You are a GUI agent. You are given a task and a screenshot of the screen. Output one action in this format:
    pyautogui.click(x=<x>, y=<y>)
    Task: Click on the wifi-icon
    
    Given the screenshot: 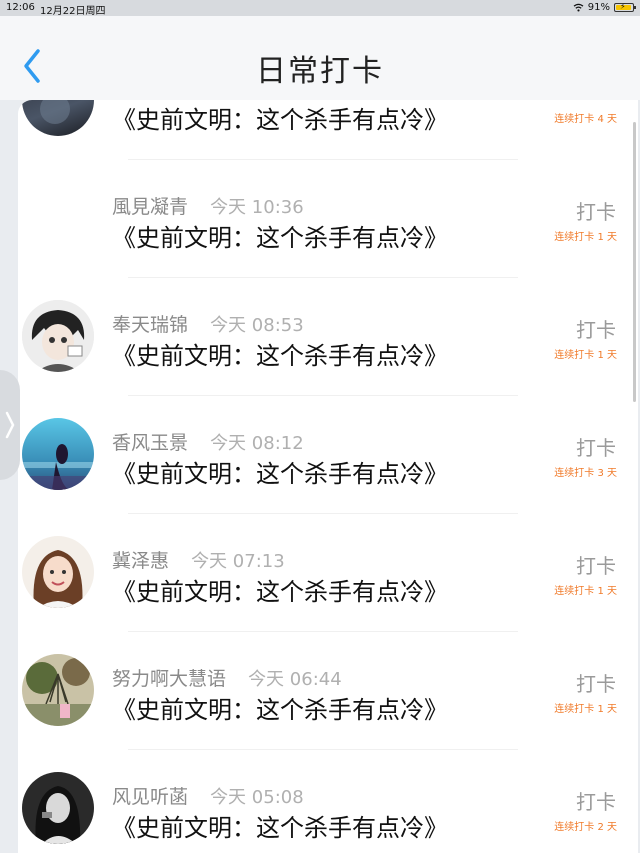 What is the action you would take?
    pyautogui.click(x=578, y=7)
    